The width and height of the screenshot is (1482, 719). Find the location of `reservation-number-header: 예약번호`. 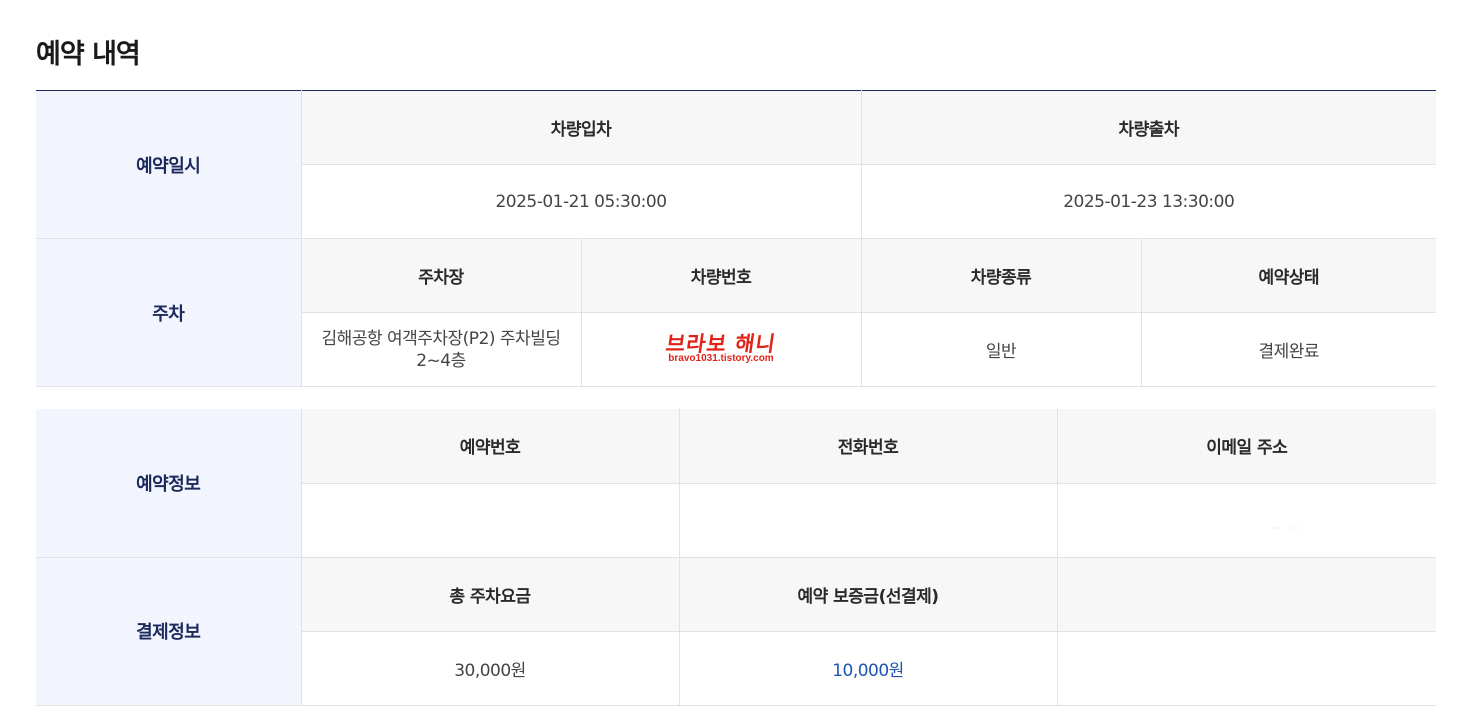

reservation-number-header: 예약번호 is located at coordinates (489, 446).